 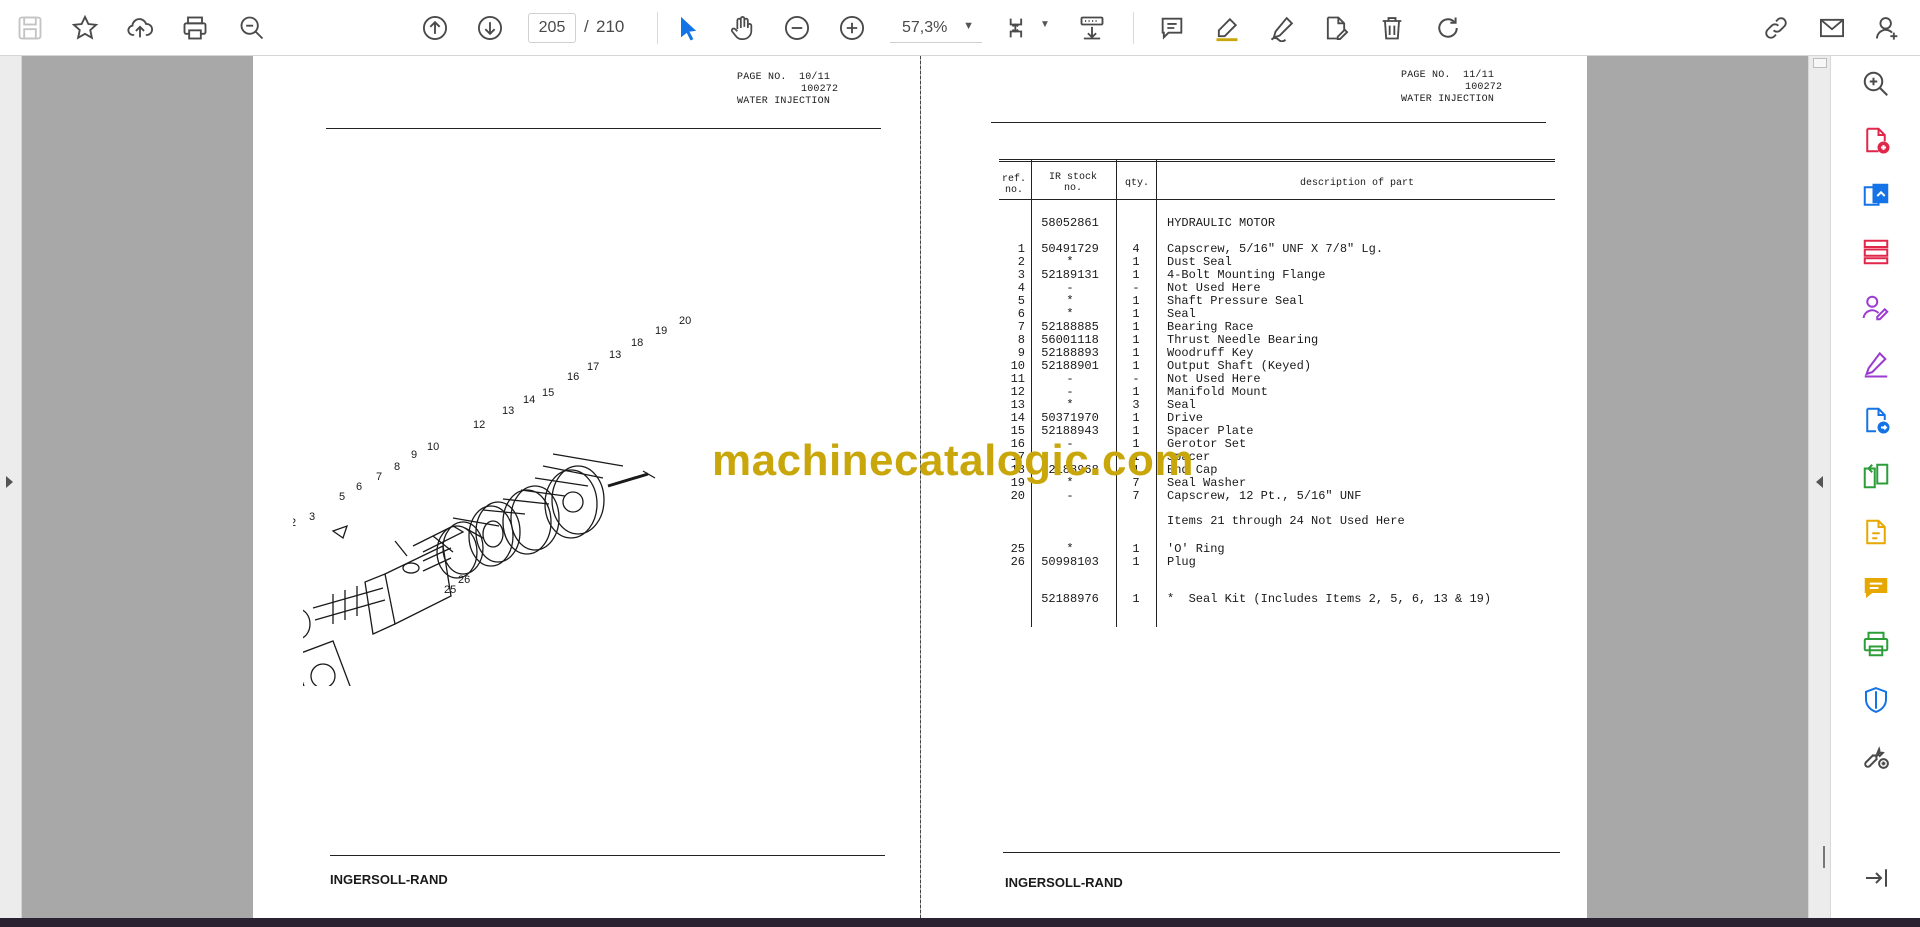 I want to click on vertical-scrollbar, so click(x=1819, y=487).